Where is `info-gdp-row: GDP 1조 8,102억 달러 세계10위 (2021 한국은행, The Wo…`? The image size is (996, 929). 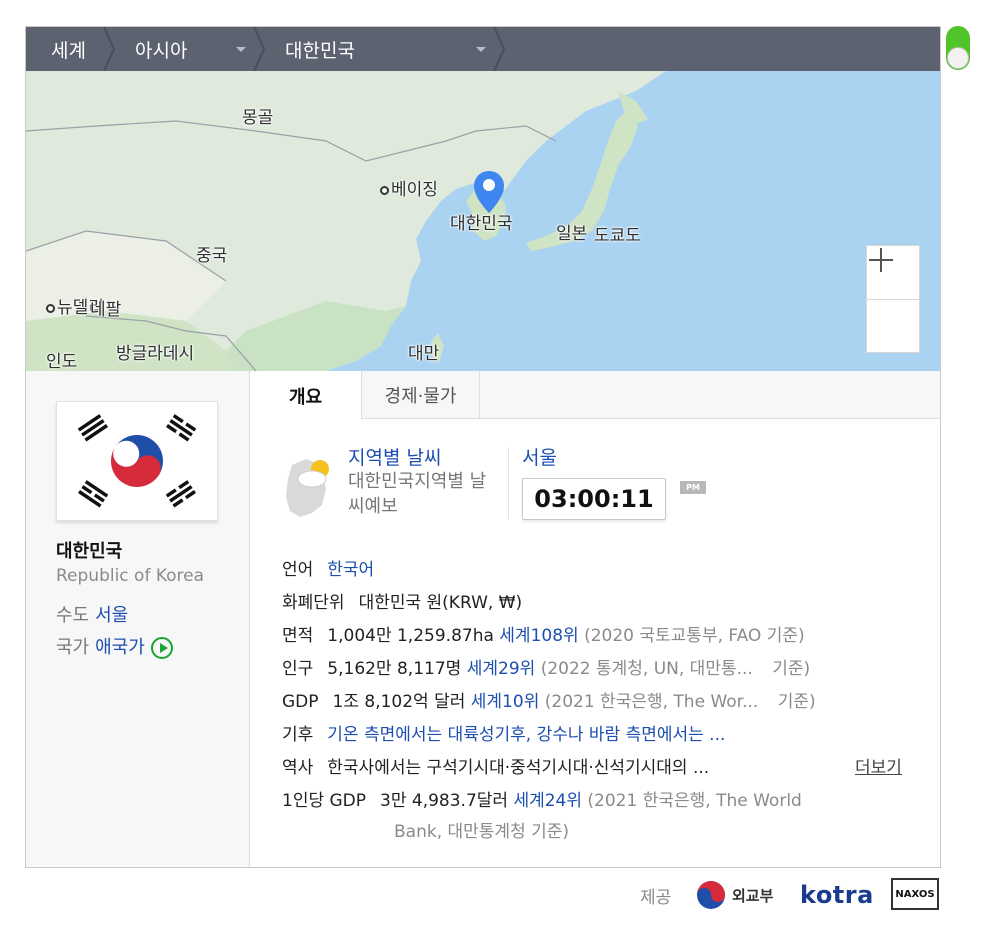 info-gdp-row: GDP 1조 8,102억 달러 세계10위 (2021 한국은행, The Wo… is located at coordinates (549, 699).